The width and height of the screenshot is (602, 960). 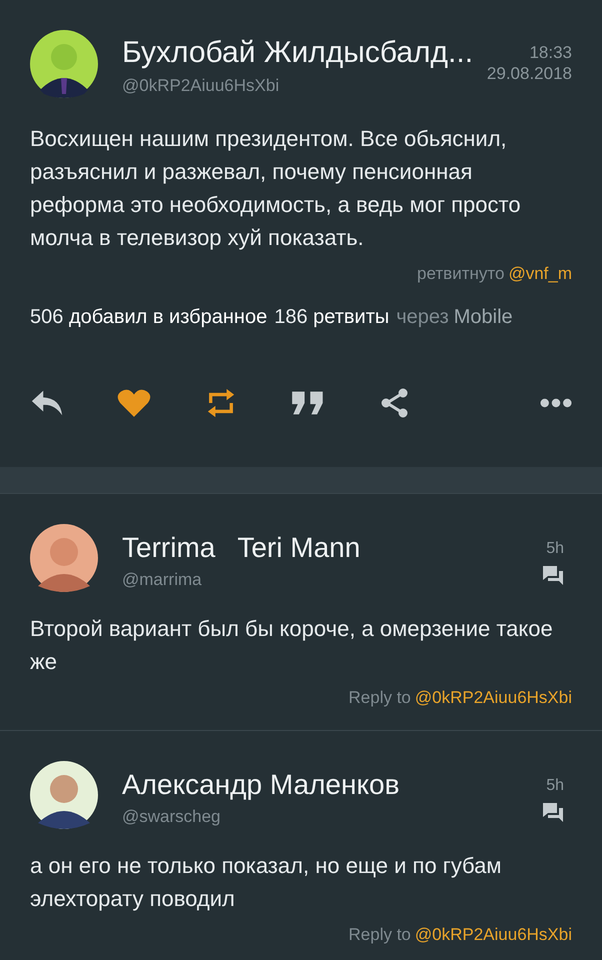 What do you see at coordinates (556, 403) in the screenshot?
I see `more-icon` at bounding box center [556, 403].